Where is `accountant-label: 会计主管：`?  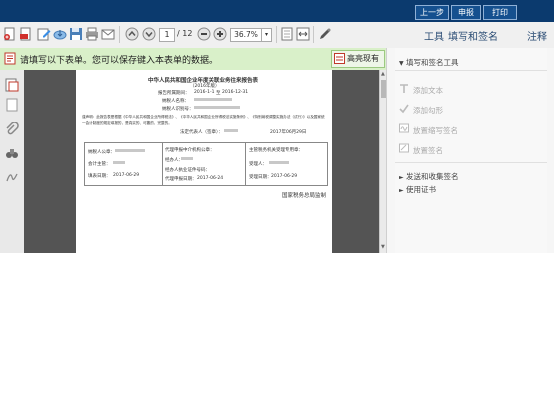
accountant-label: 会计主管： is located at coordinates (99, 164).